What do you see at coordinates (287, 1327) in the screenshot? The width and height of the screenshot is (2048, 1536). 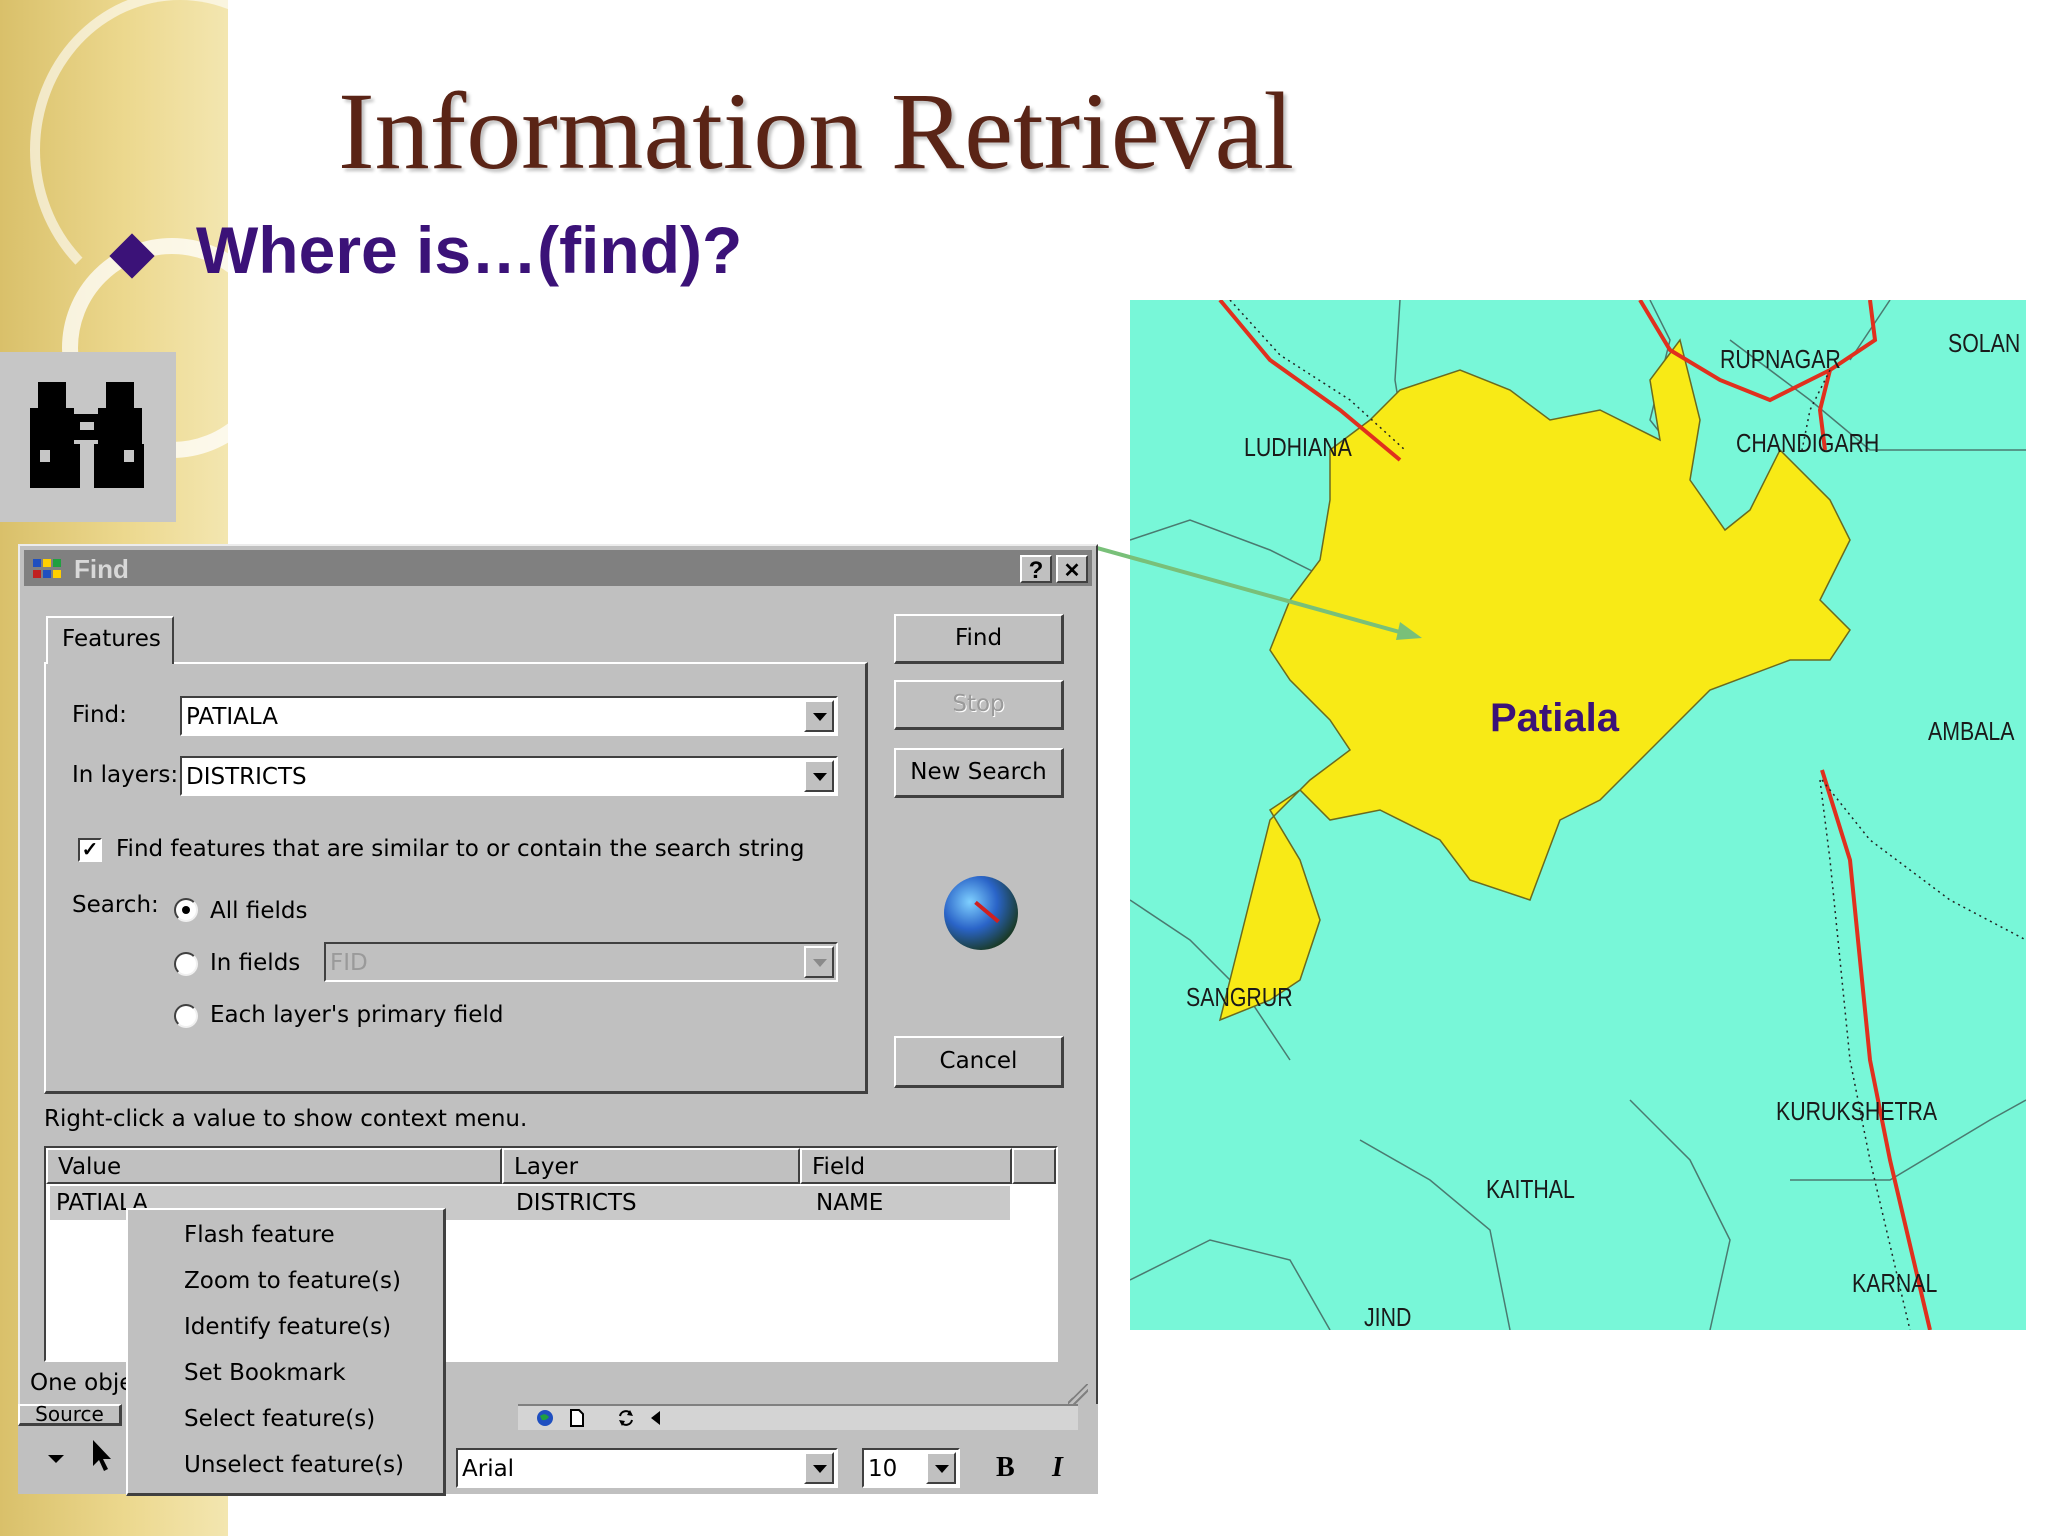 I see `menu-item-identify-features: Identify feature(s)` at bounding box center [287, 1327].